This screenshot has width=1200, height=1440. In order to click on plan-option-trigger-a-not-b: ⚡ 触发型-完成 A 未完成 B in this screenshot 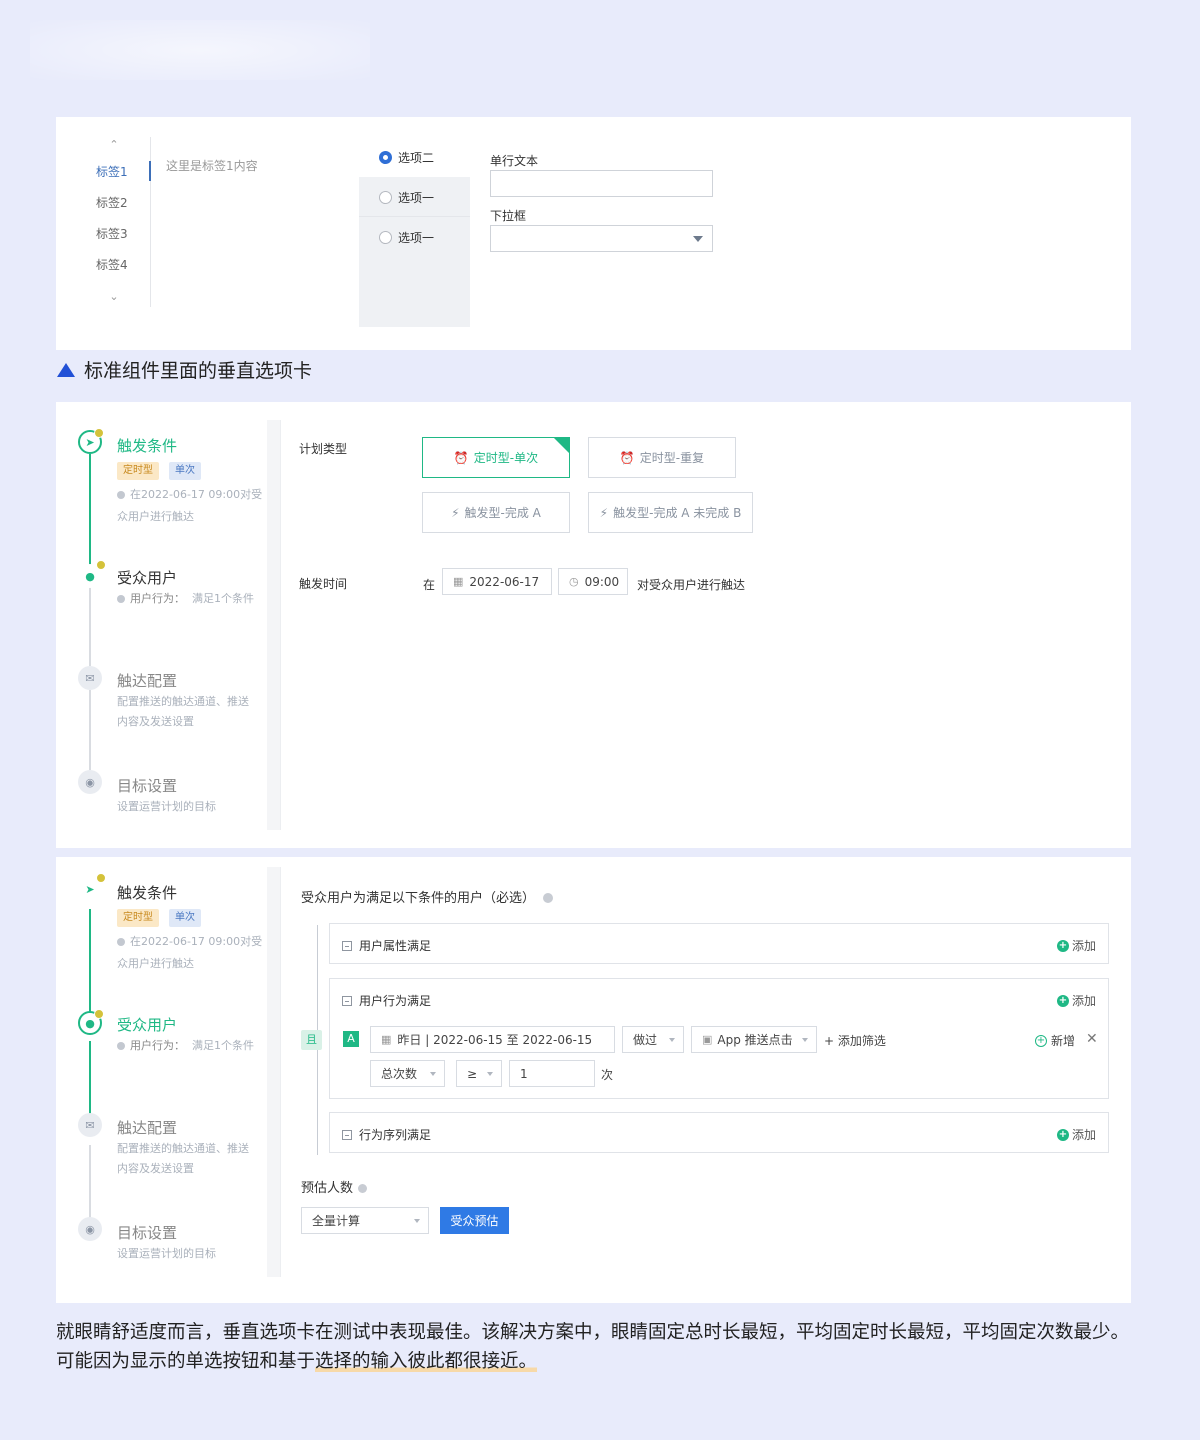, I will do `click(670, 512)`.